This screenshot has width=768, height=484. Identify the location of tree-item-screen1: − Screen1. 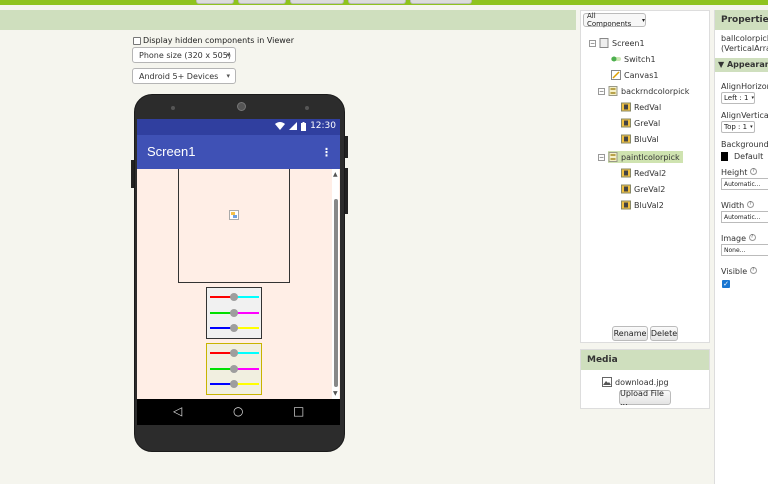
(617, 43).